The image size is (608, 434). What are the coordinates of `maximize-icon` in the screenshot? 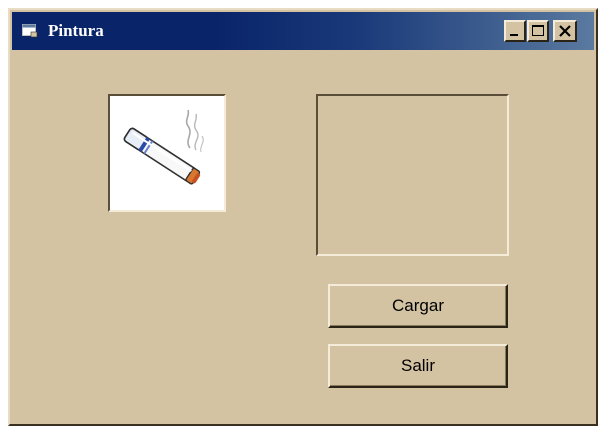 It's located at (538, 30).